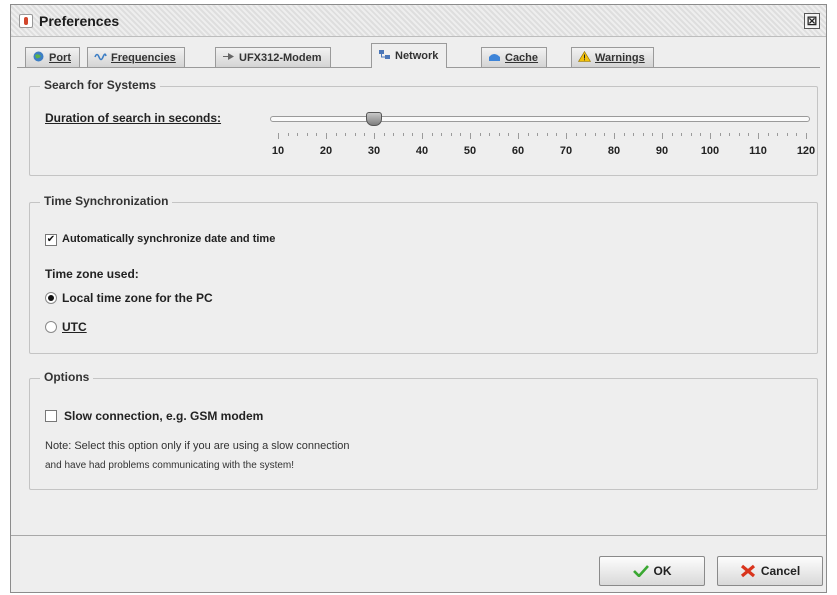 This screenshot has height=595, width=837. What do you see at coordinates (326, 151) in the screenshot?
I see `slider-tick-label: 20` at bounding box center [326, 151].